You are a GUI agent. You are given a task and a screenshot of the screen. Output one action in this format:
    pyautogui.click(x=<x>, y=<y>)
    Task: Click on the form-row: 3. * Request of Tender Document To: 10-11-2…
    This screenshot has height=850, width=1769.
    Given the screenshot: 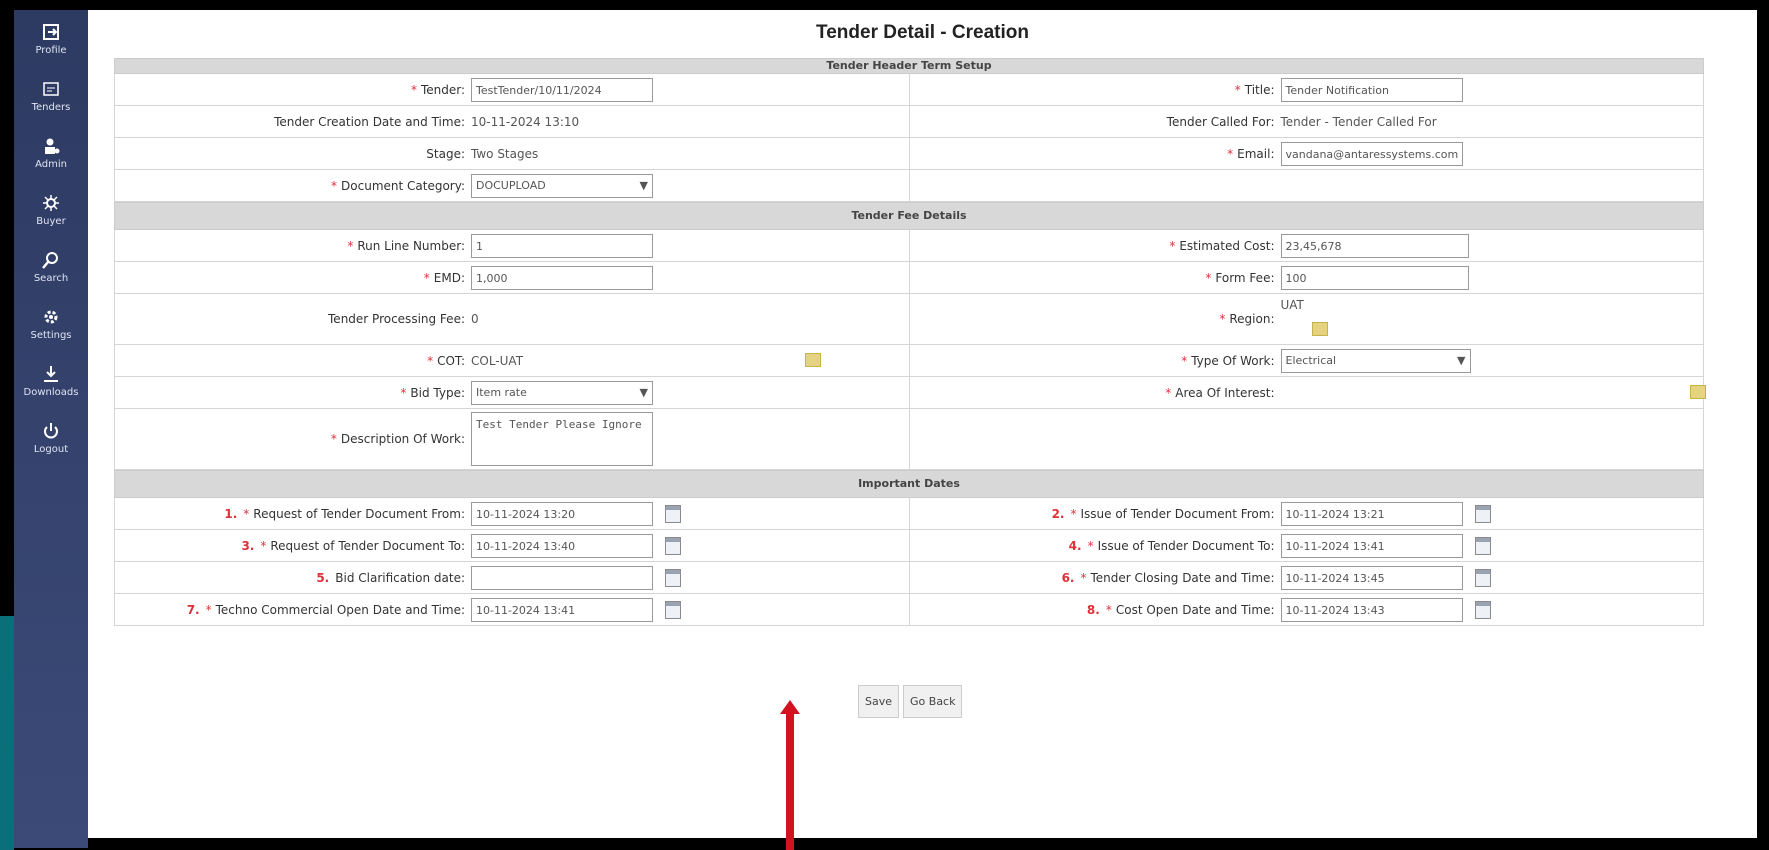 What is the action you would take?
    pyautogui.click(x=909, y=546)
    